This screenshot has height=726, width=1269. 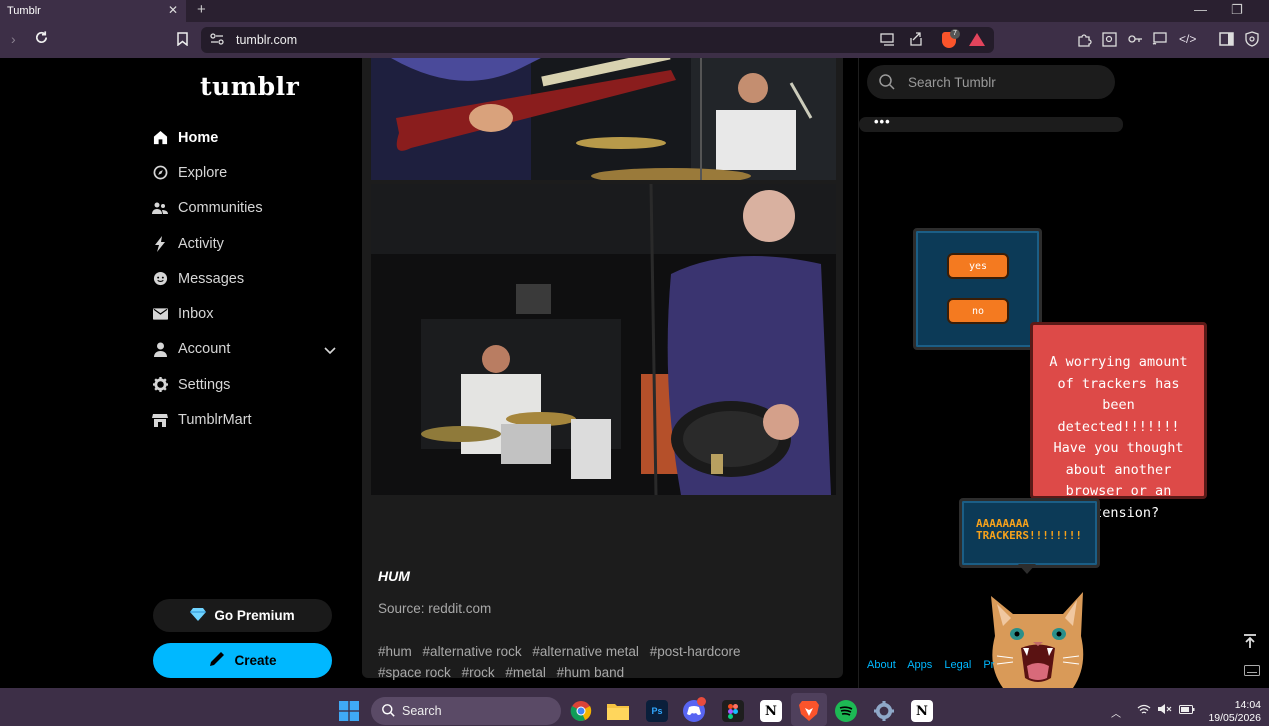 What do you see at coordinates (160, 243) in the screenshot?
I see `lightning-icon` at bounding box center [160, 243].